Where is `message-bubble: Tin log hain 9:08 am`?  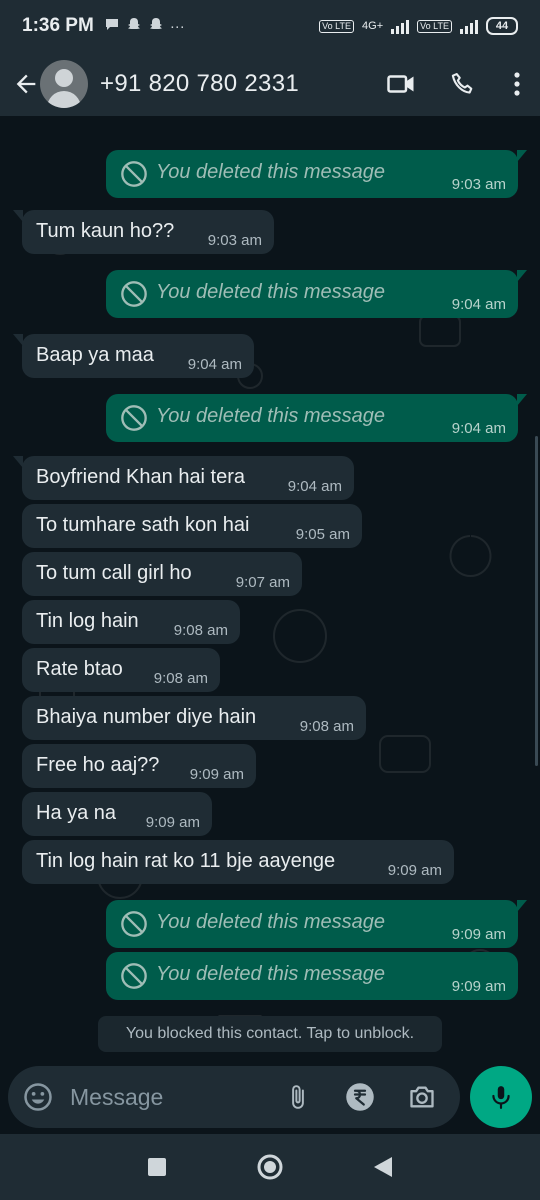 message-bubble: Tin log hain 9:08 am is located at coordinates (131, 622).